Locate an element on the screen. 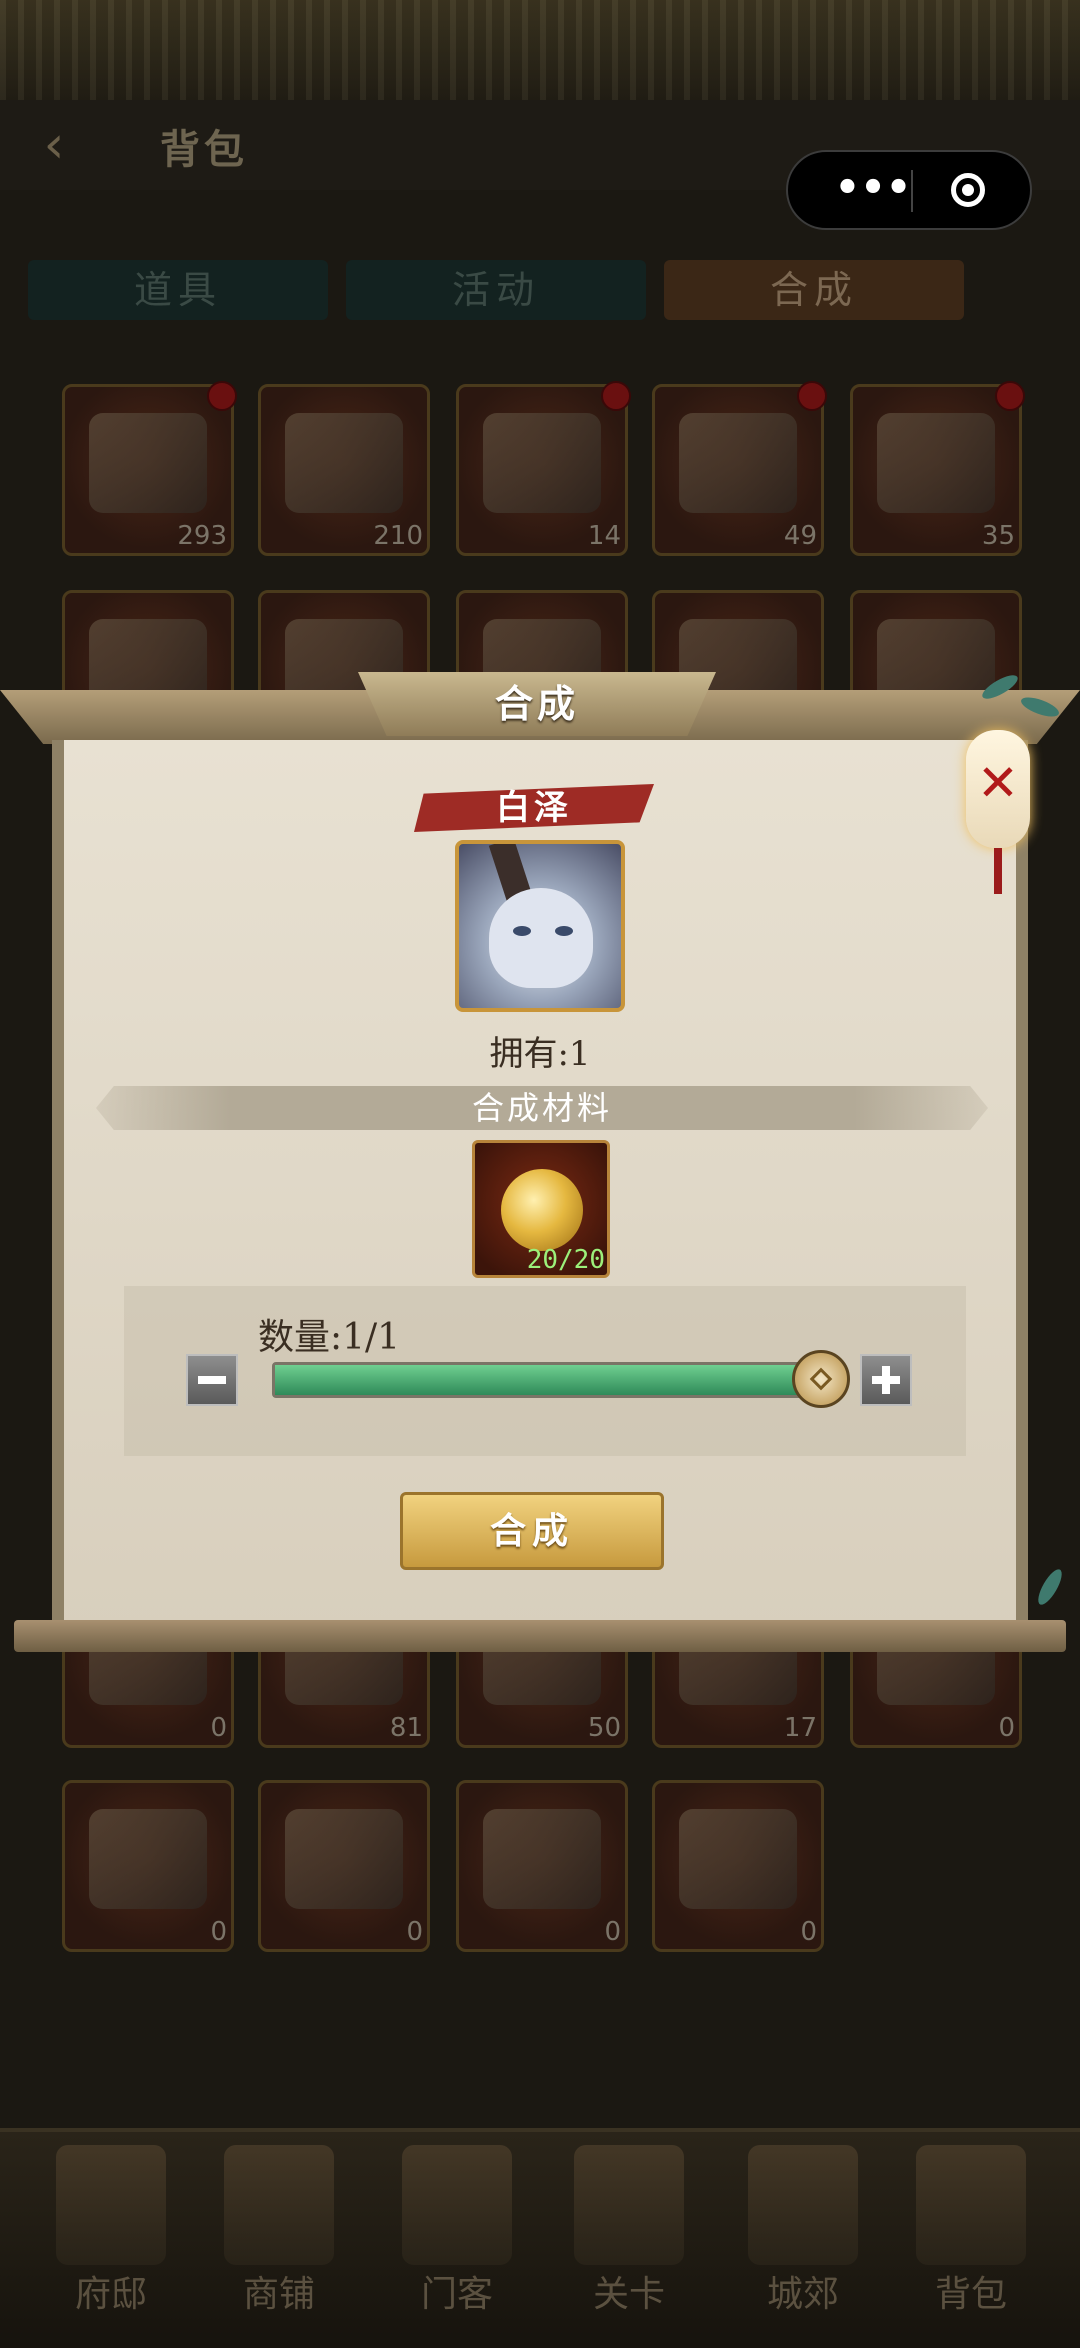 This screenshot has width=1080, height=2348. target-circle-icon is located at coordinates (968, 190).